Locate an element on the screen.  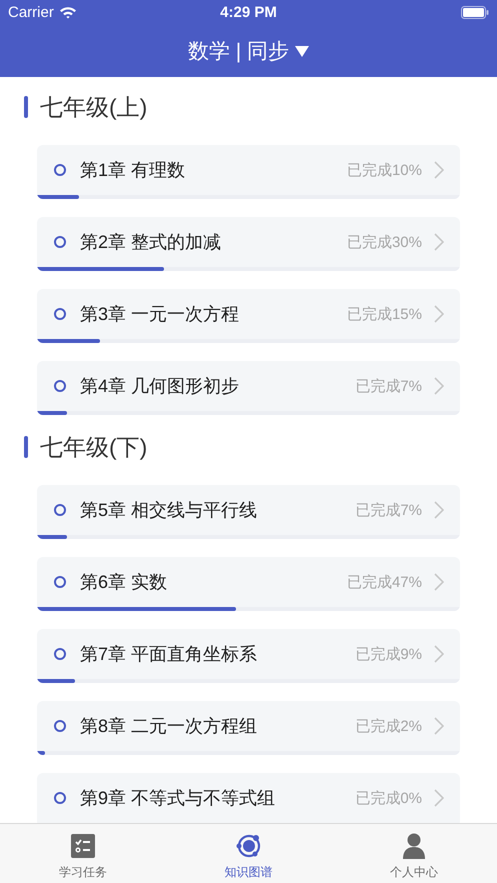
chapter-title: 第7章 平面直角坐标系 is located at coordinates (169, 654).